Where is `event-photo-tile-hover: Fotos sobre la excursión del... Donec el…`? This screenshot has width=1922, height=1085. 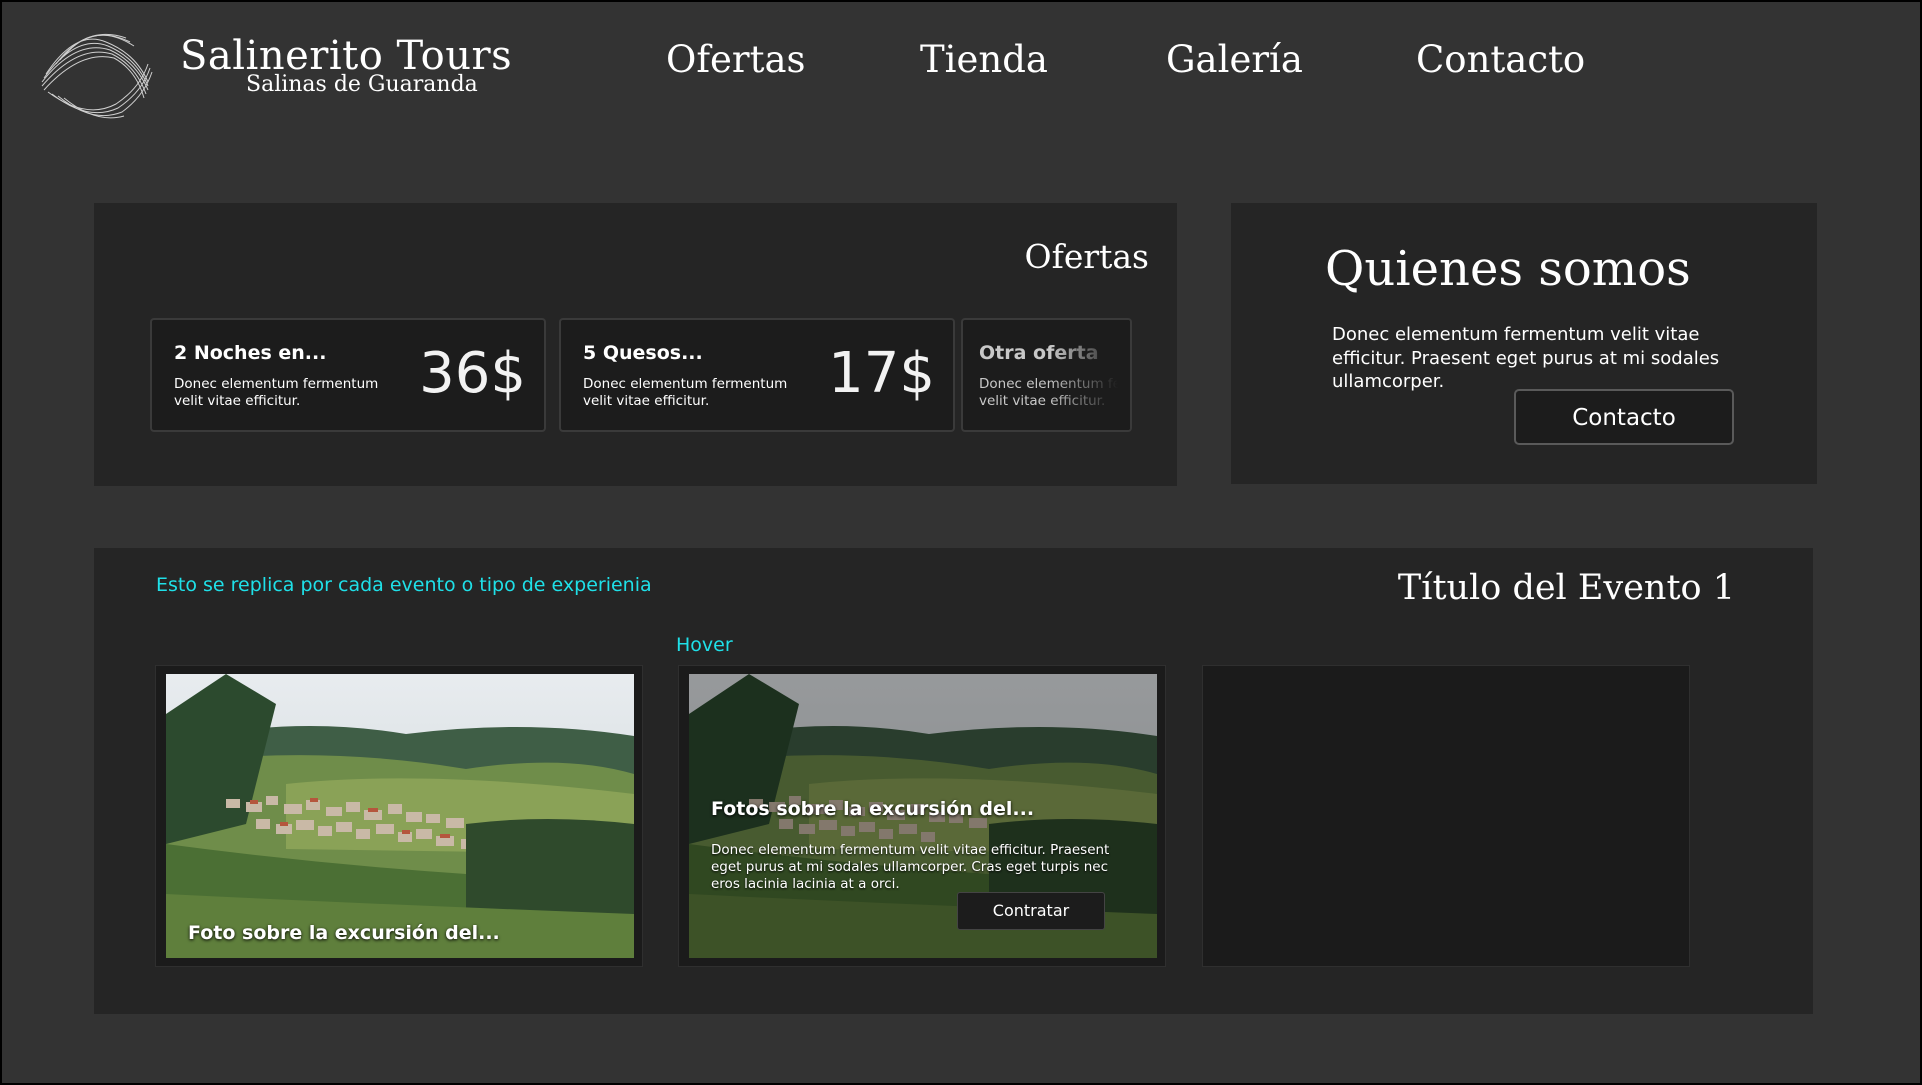
event-photo-tile-hover: Fotos sobre la excursión del... Donec el… is located at coordinates (922, 816).